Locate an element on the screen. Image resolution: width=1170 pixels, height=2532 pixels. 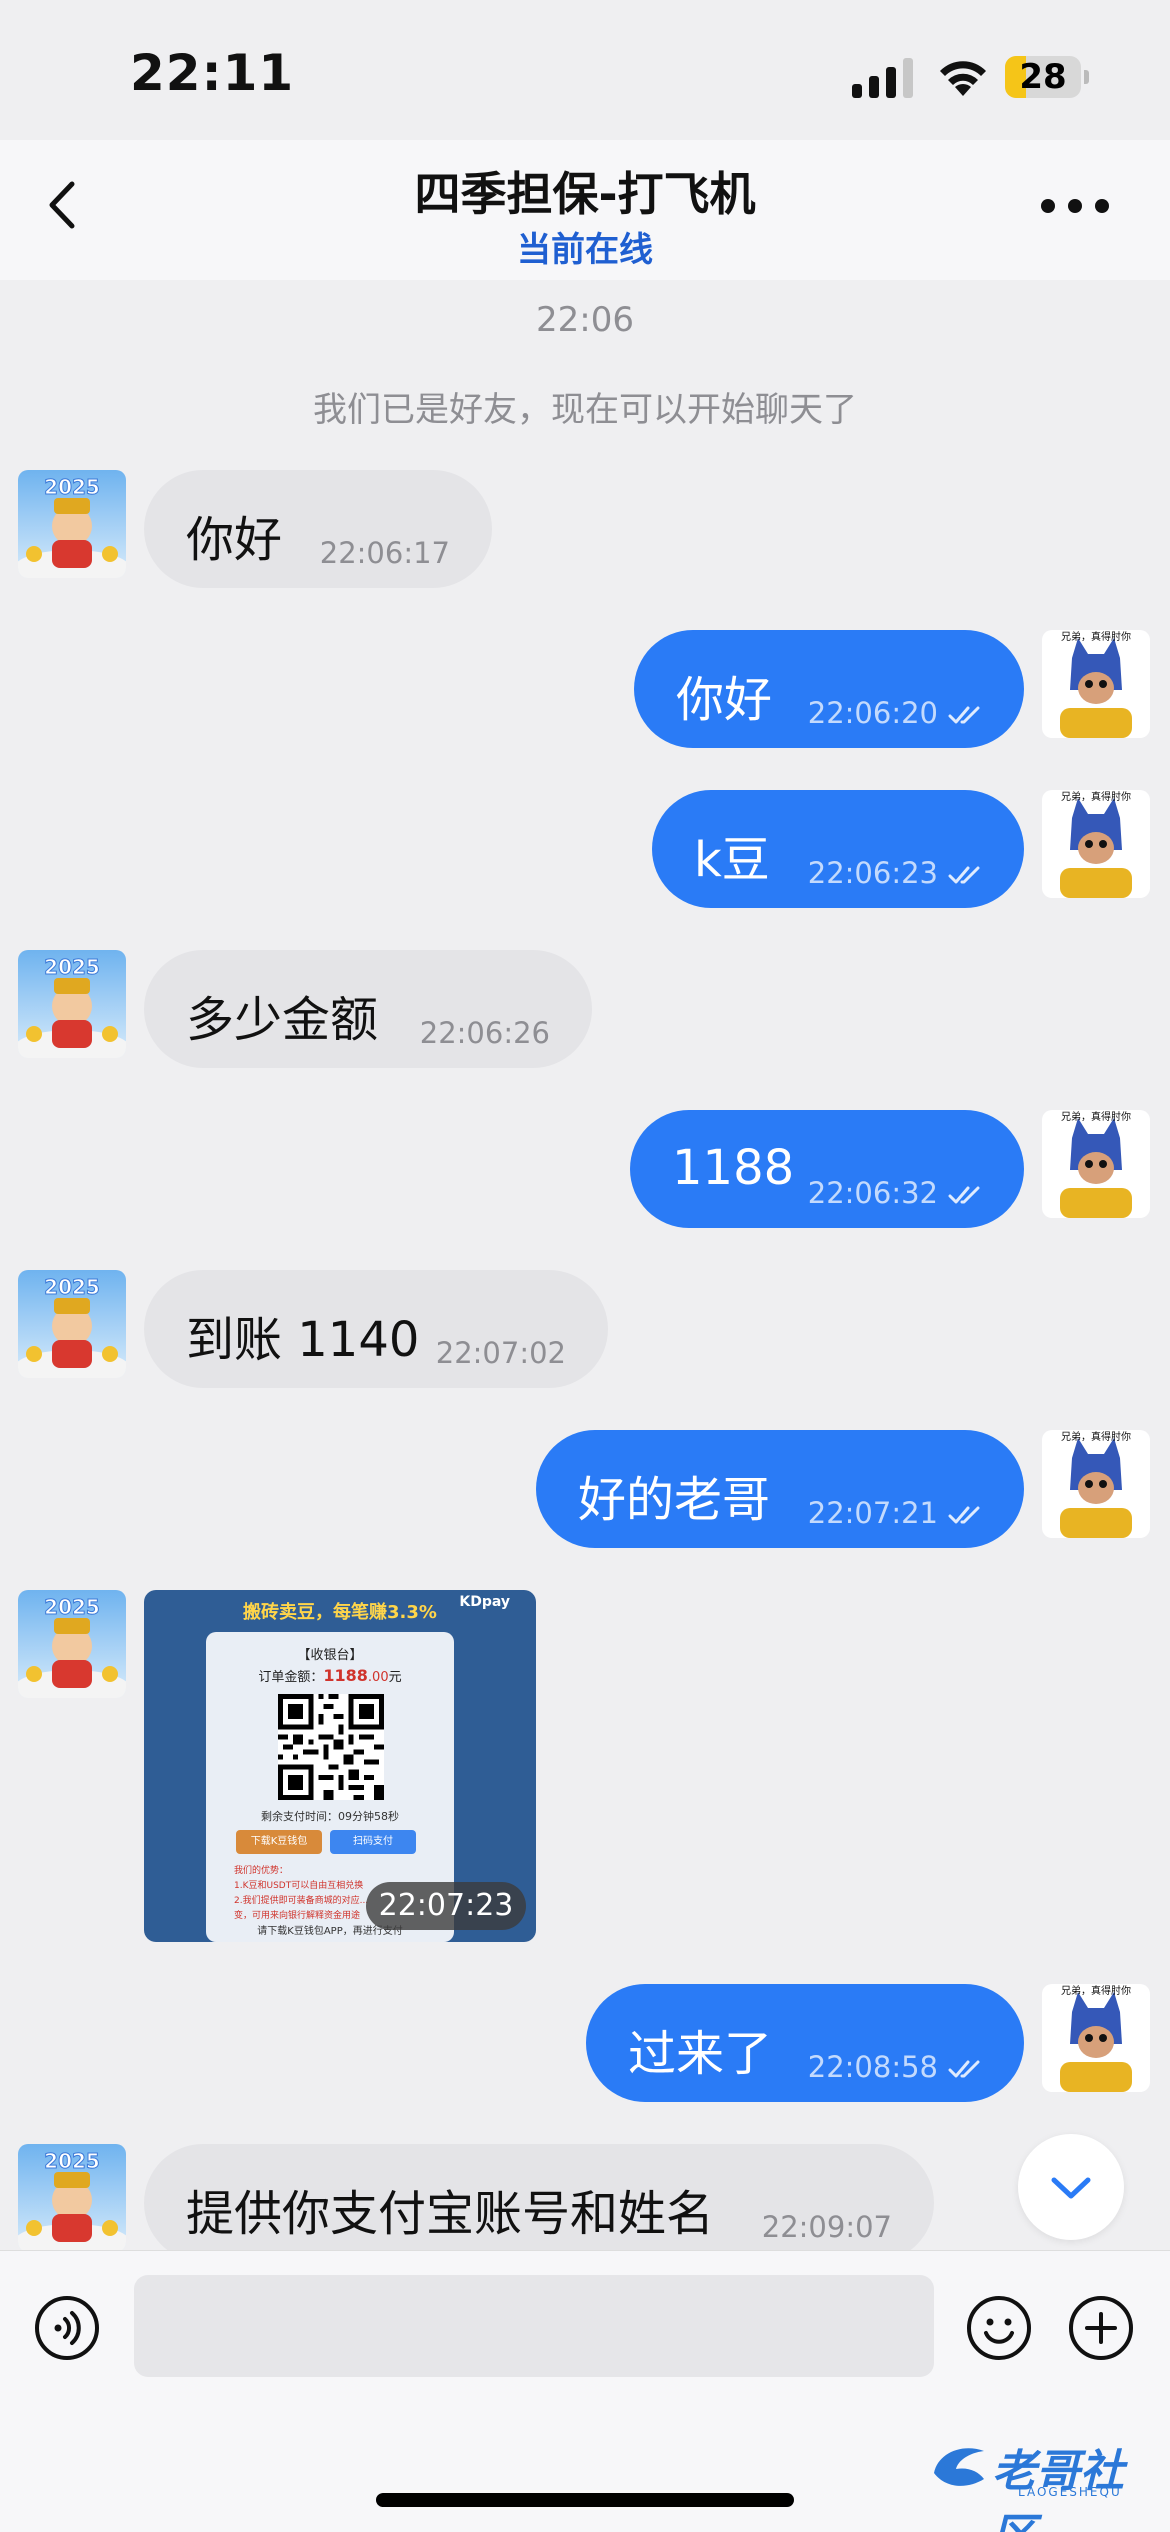
order-amount: 订单金额：1188.00元 is located at coordinates (330, 1675).